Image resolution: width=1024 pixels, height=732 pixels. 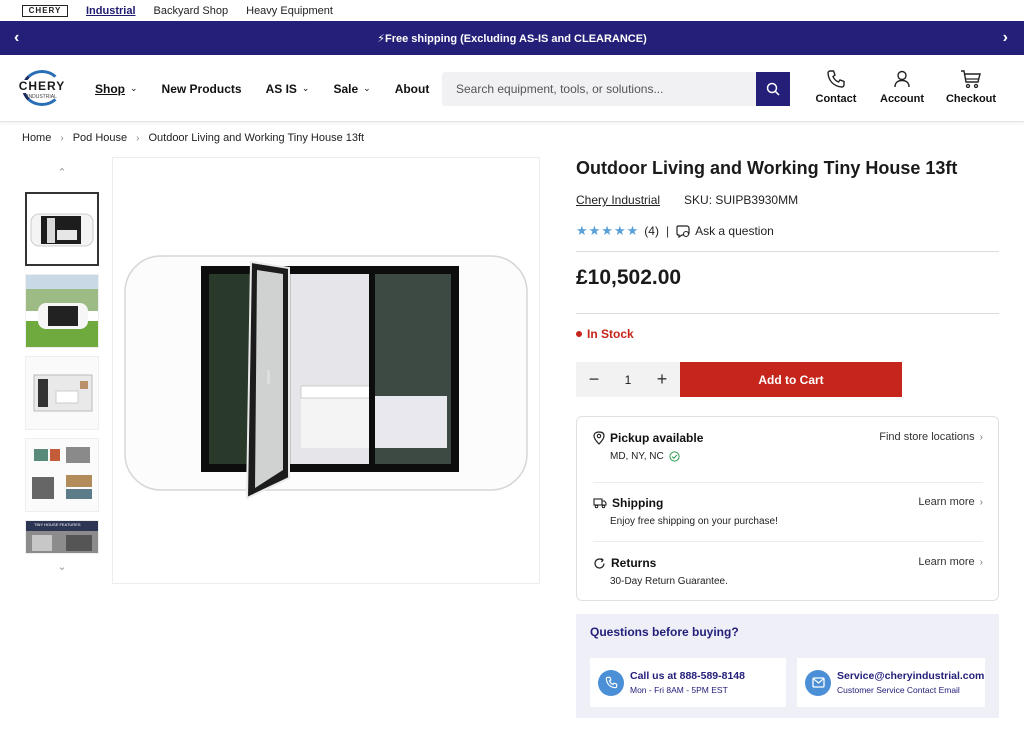 I want to click on search-icon, so click(x=773, y=89).